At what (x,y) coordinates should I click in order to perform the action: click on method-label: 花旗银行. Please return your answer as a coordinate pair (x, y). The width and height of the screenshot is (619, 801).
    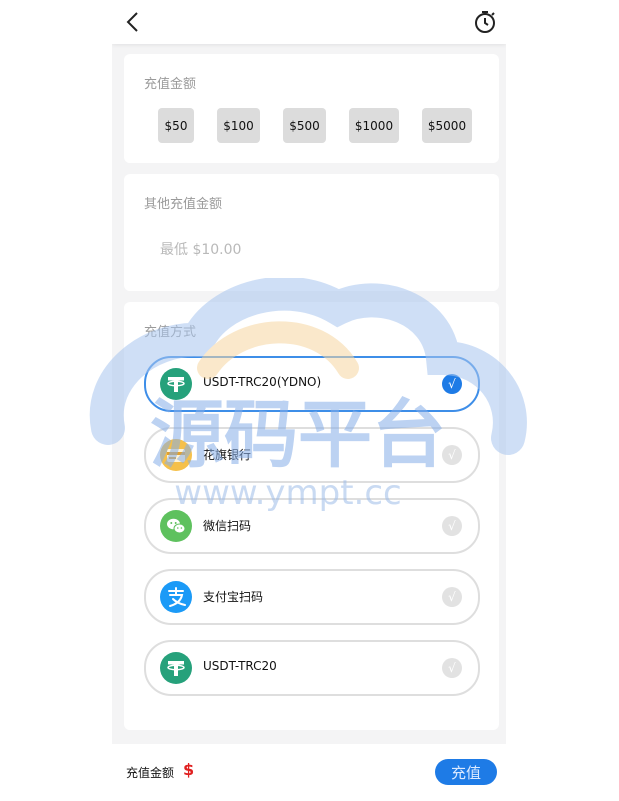
    Looking at the image, I should click on (227, 455).